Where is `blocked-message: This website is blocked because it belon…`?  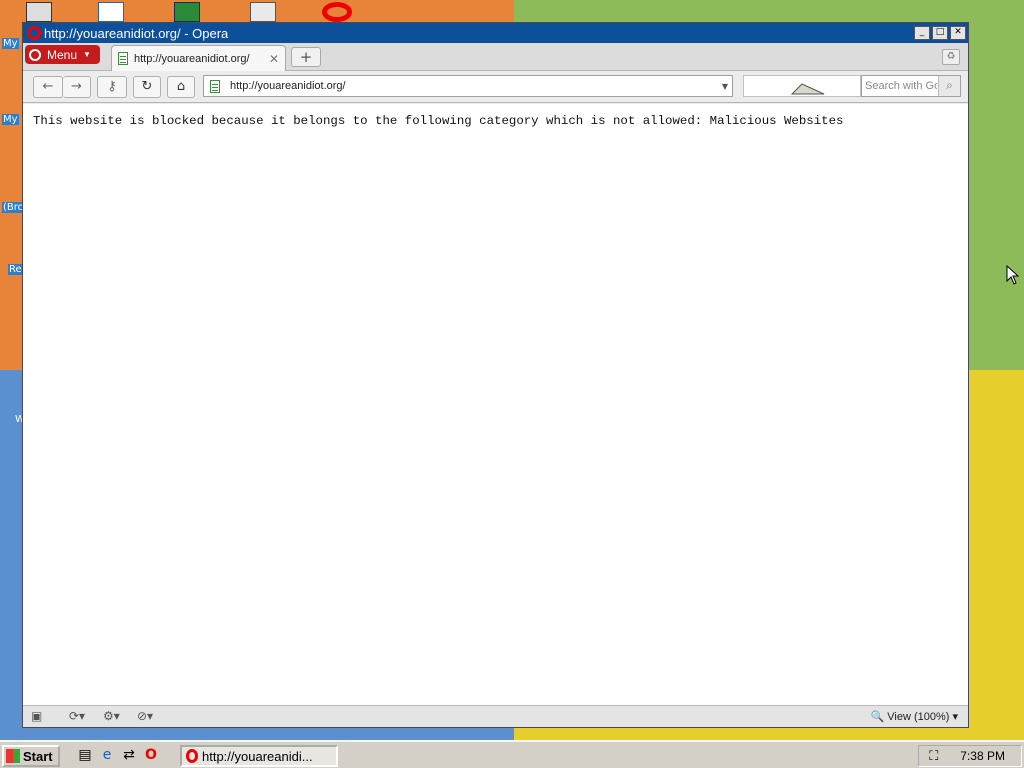
blocked-message: This website is blocked because it belon… is located at coordinates (438, 121).